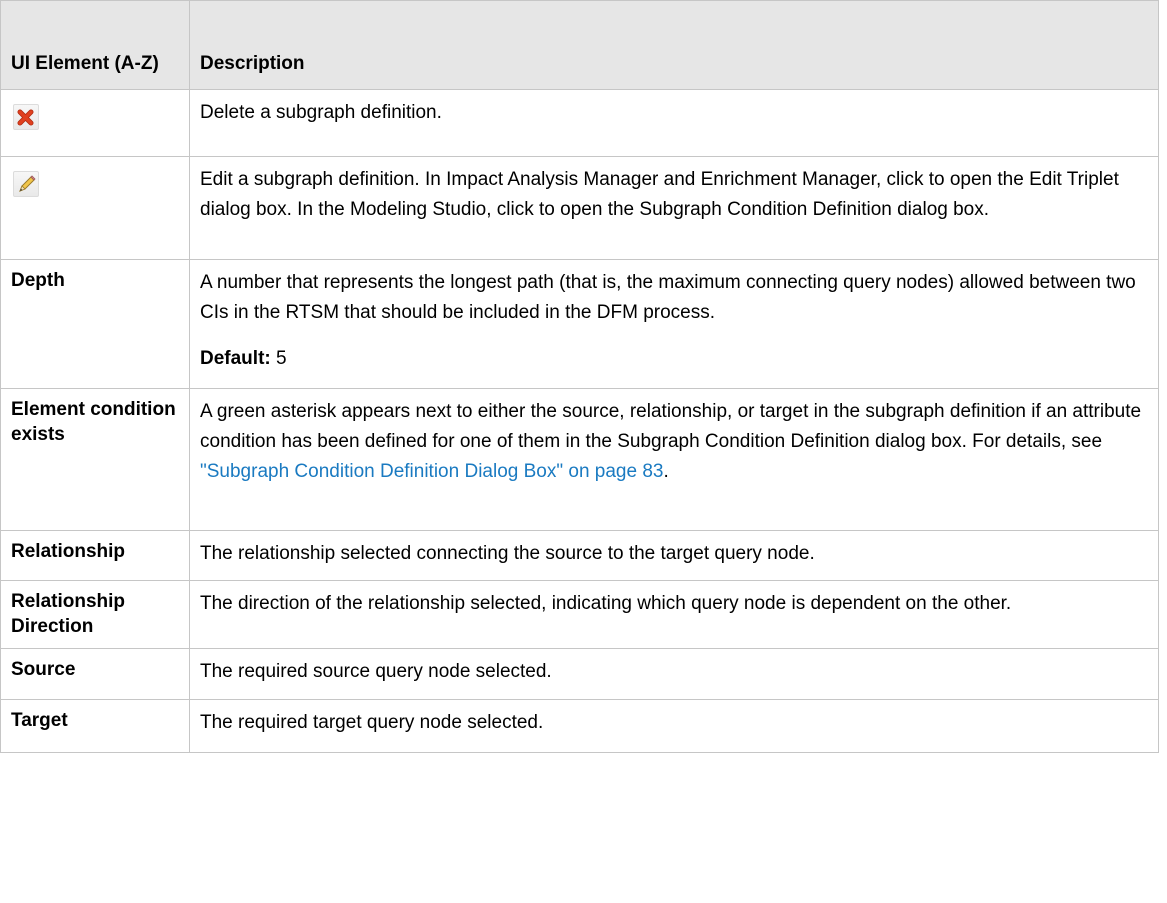  I want to click on default-note: Default: 5, so click(674, 359).